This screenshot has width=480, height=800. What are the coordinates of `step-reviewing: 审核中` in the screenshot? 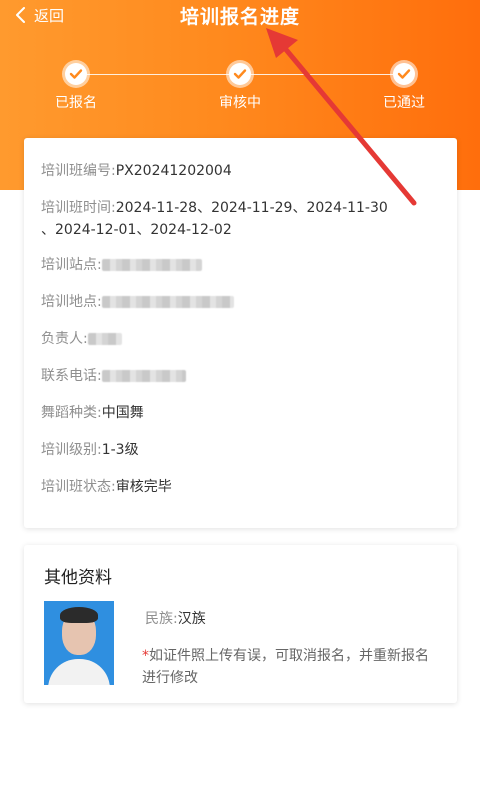 It's located at (240, 86).